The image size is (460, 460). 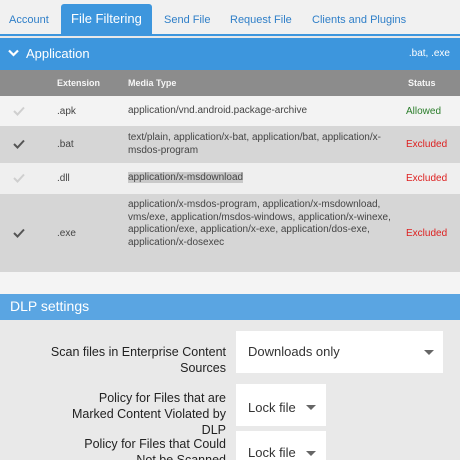 I want to click on status-badge: Allowed, so click(x=424, y=111).